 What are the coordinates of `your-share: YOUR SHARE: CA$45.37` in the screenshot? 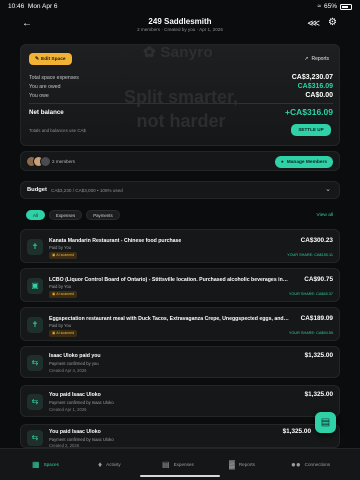 It's located at (310, 294).